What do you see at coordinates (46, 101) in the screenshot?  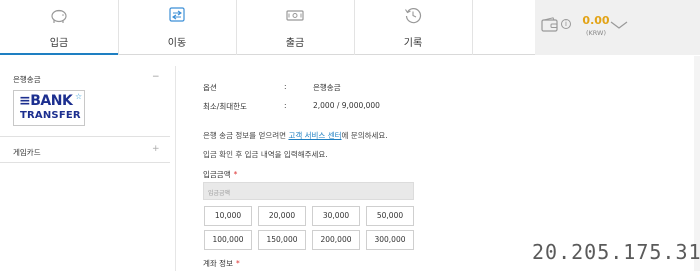 I see `logo-text-bank: ≡BANK` at bounding box center [46, 101].